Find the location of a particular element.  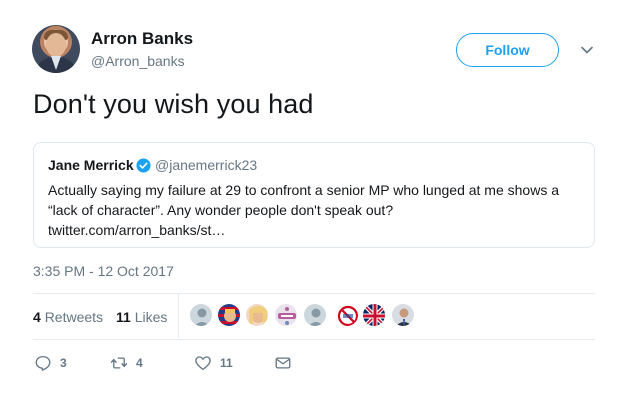

envelope-icon is located at coordinates (283, 363).